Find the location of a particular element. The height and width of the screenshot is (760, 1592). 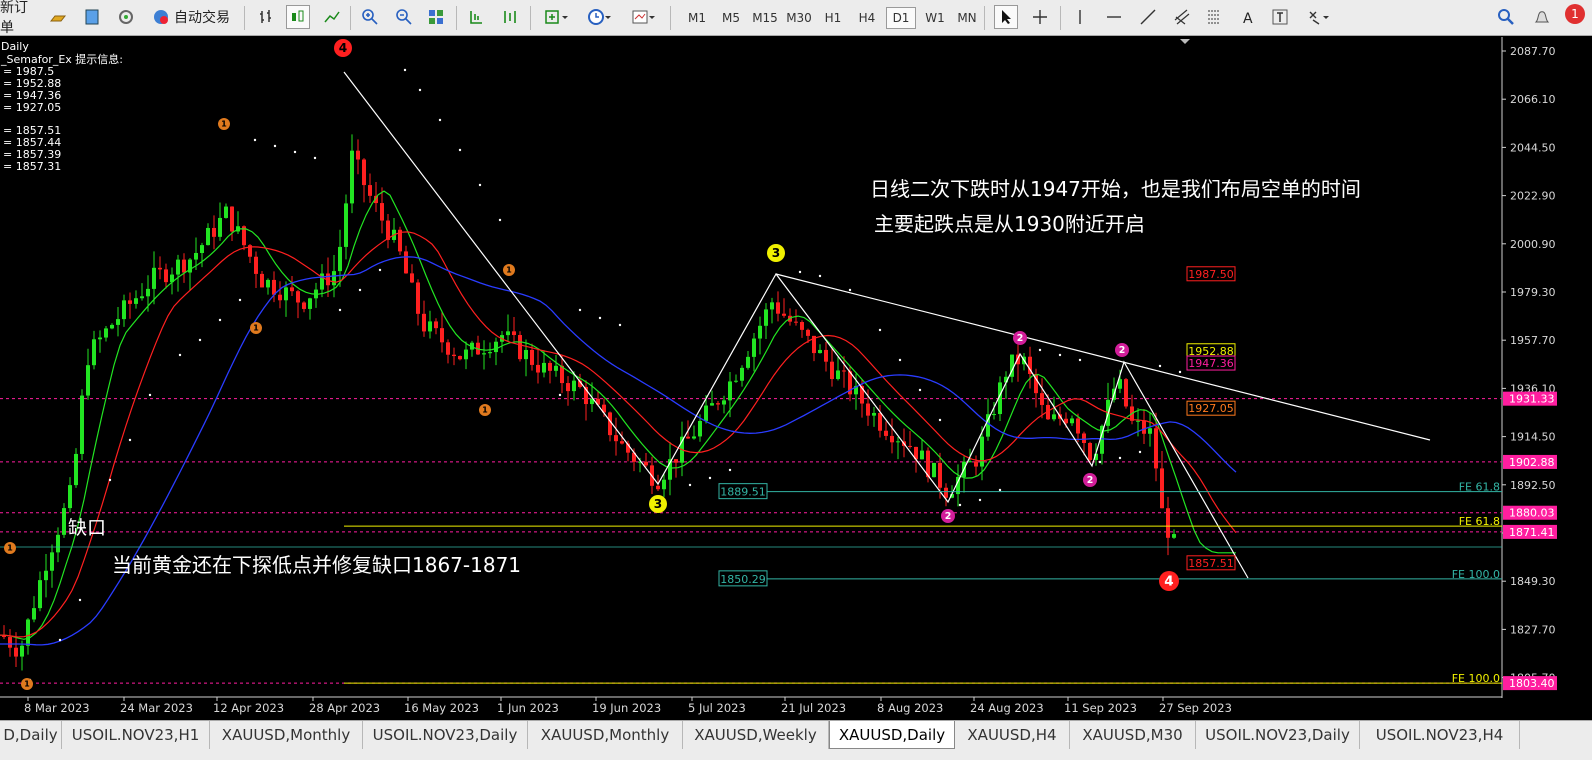

search-icon is located at coordinates (1506, 17).